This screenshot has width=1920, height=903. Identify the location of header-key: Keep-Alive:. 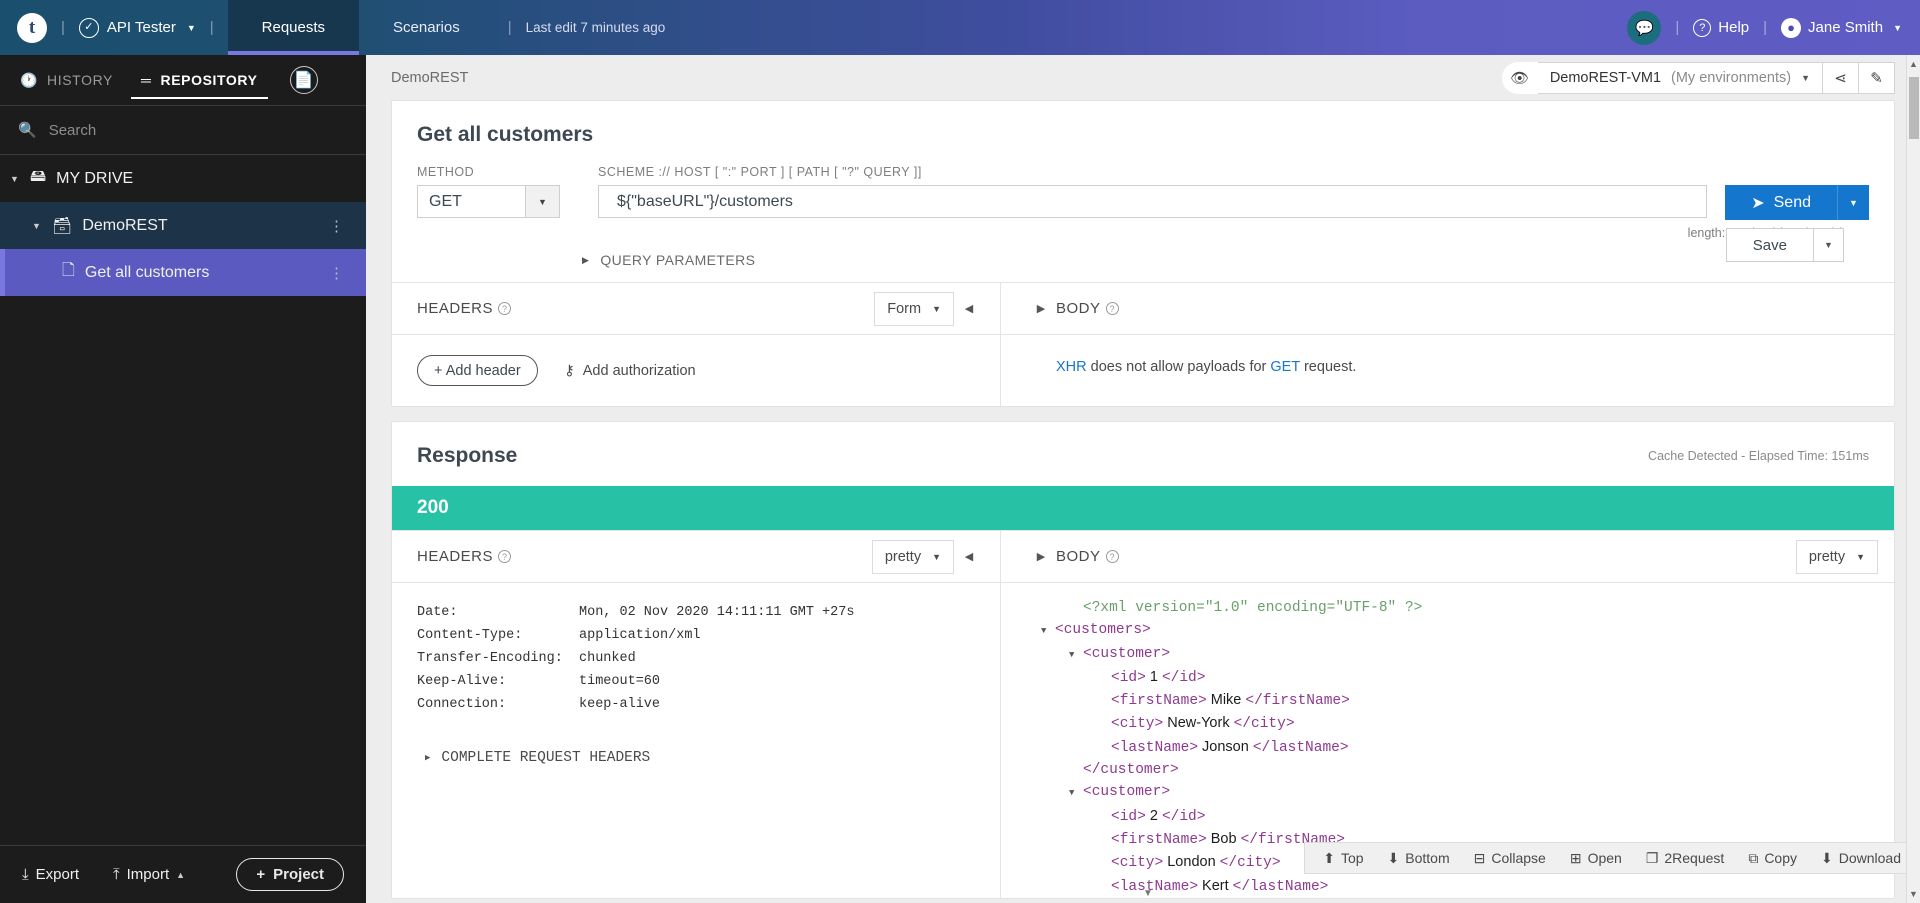
(462, 681).